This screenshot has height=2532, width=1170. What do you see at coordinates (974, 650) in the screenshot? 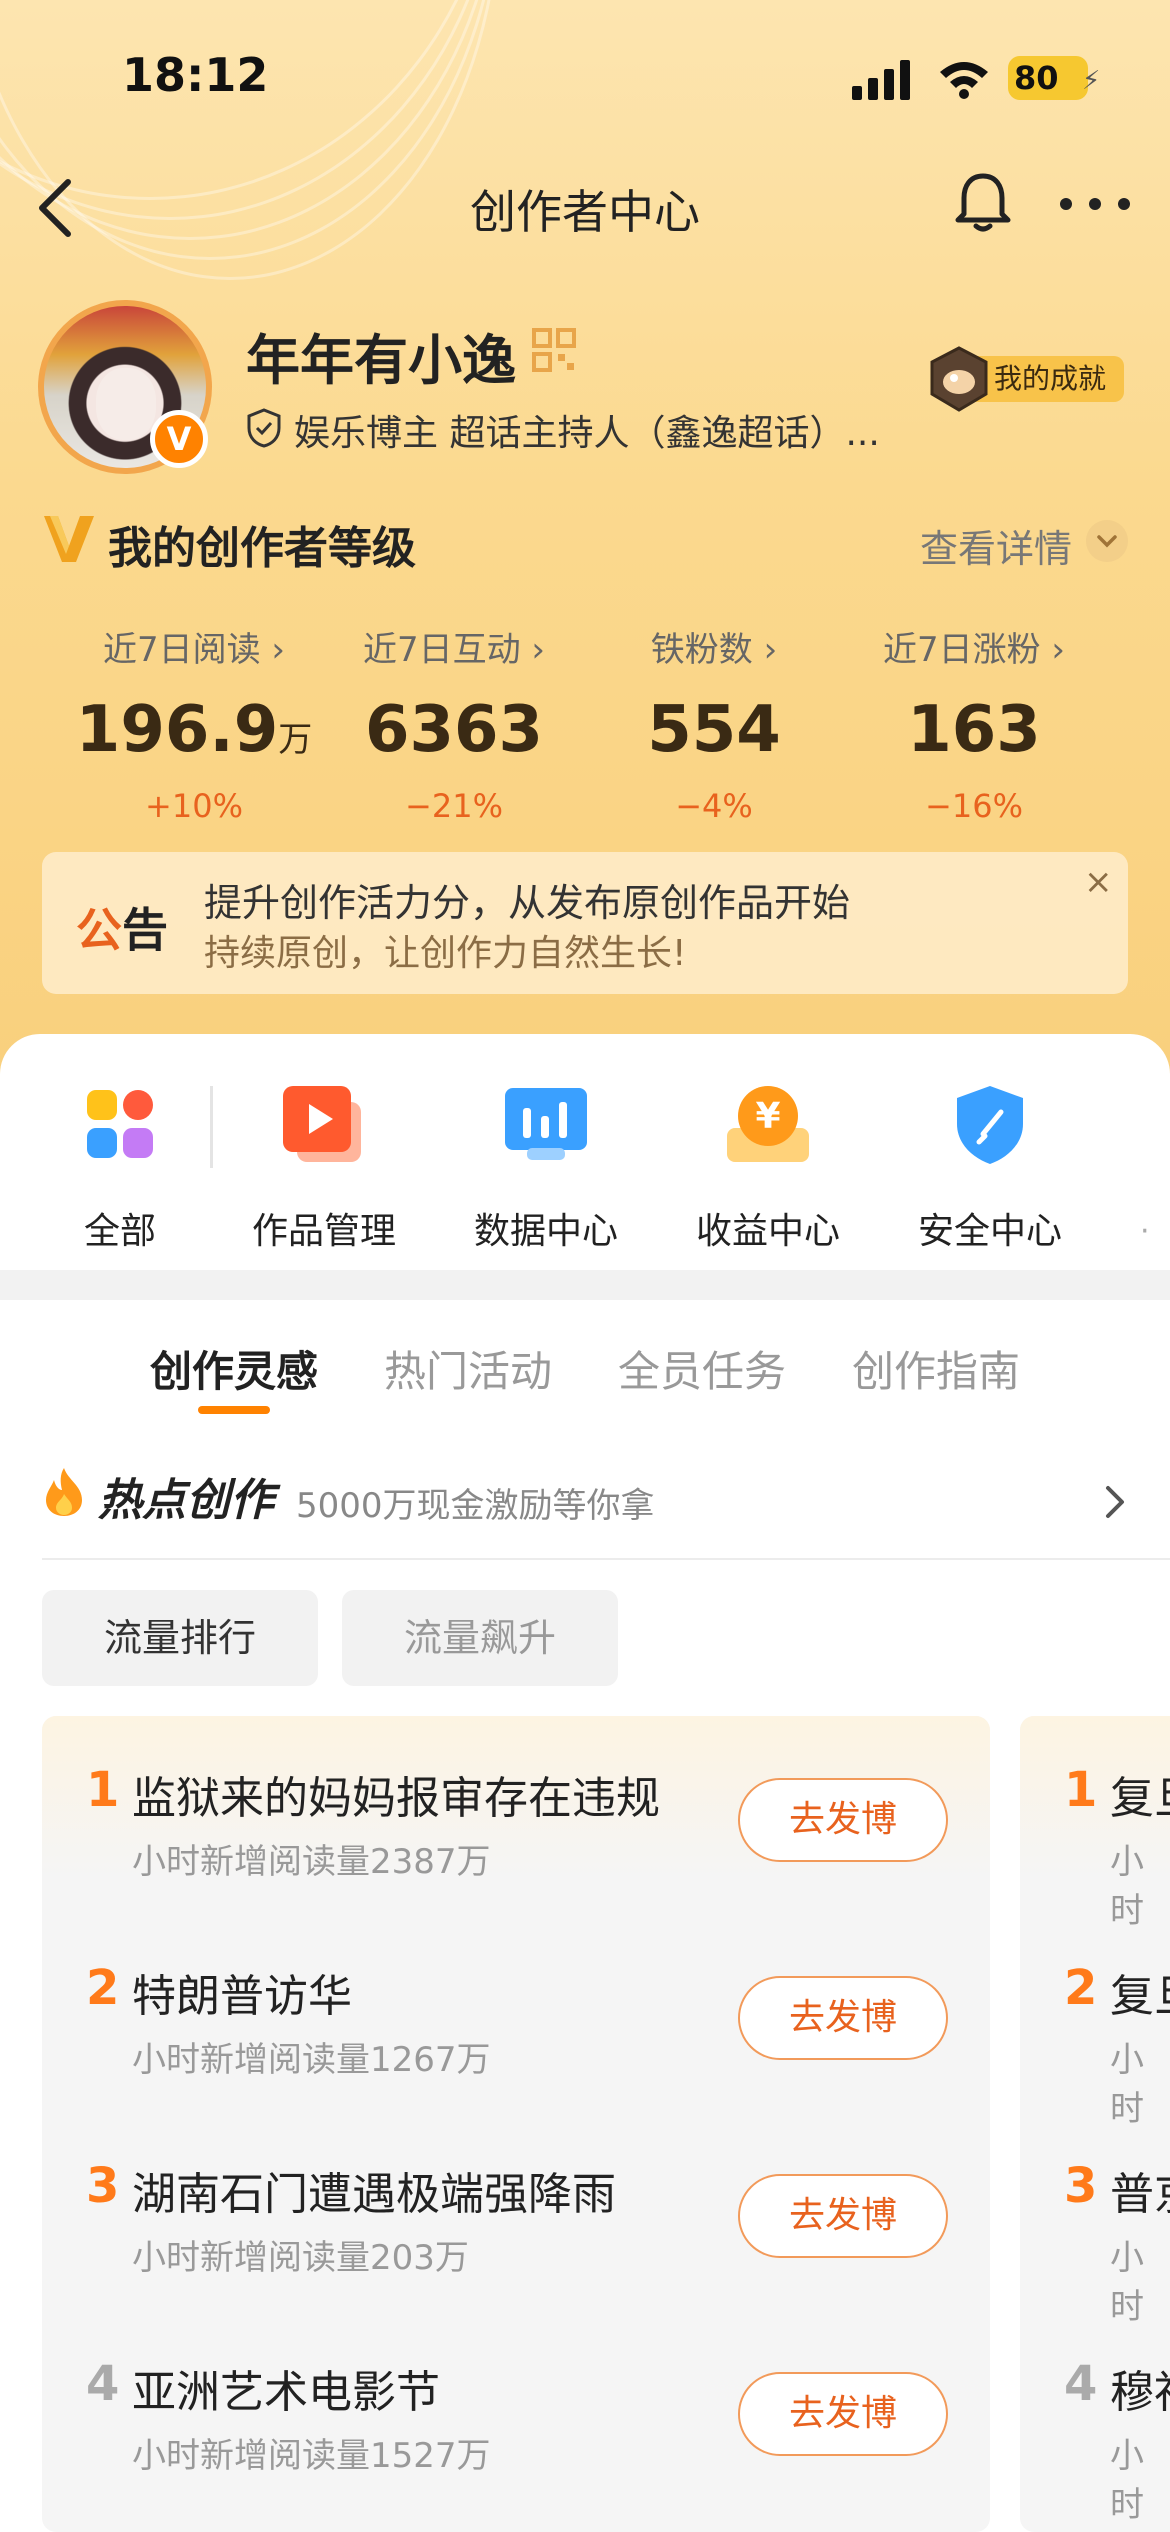
I see `stat-label: 近7日涨粉 ›` at bounding box center [974, 650].